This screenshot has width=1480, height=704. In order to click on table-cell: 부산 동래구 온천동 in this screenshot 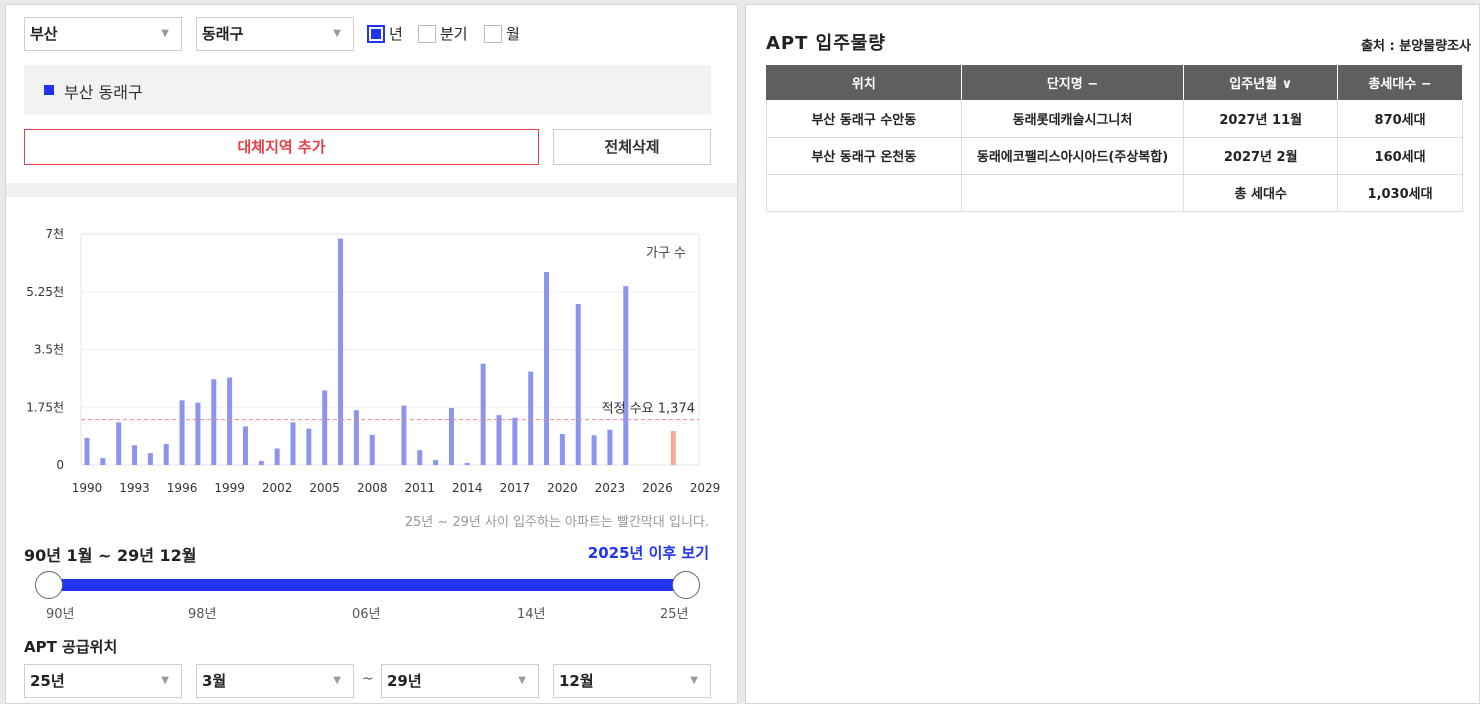, I will do `click(864, 155)`.